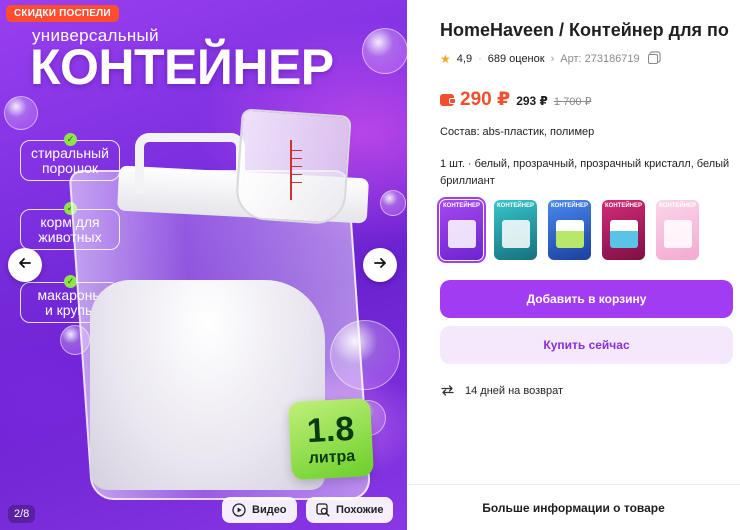  Describe the element at coordinates (448, 100) in the screenshot. I see `wallet-icon` at that location.